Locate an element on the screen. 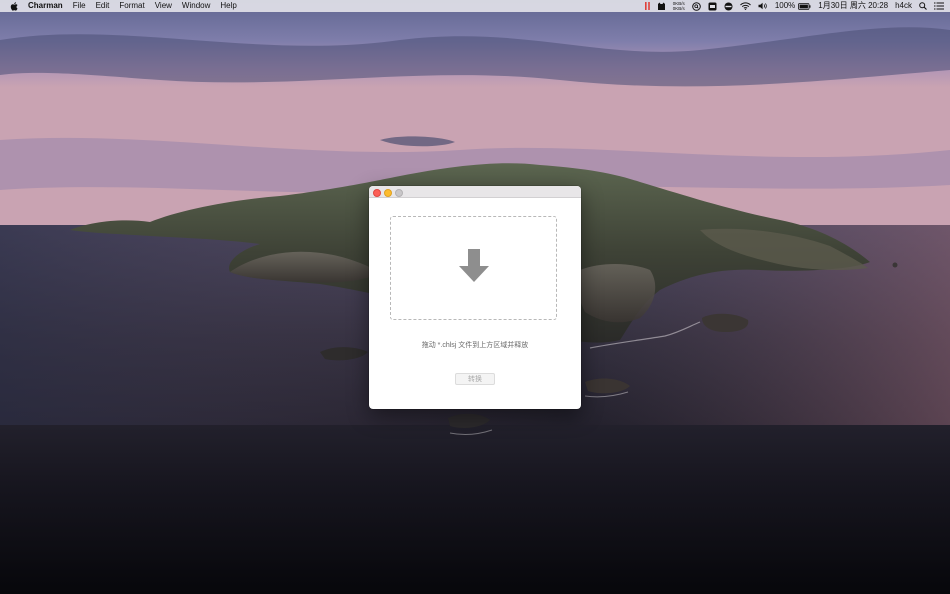 The image size is (950, 594). menu-window: Window is located at coordinates (196, 6).